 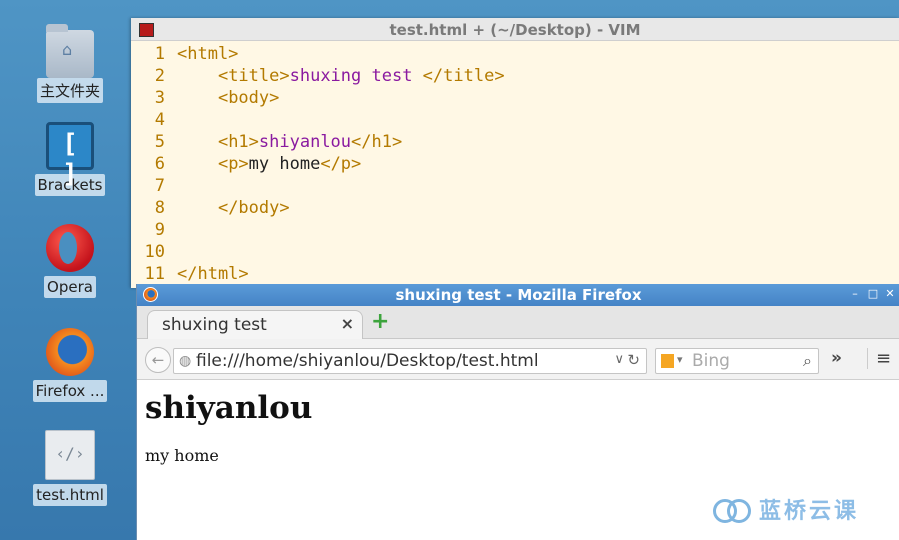 What do you see at coordinates (154, 274) in the screenshot?
I see `line-number: 11` at bounding box center [154, 274].